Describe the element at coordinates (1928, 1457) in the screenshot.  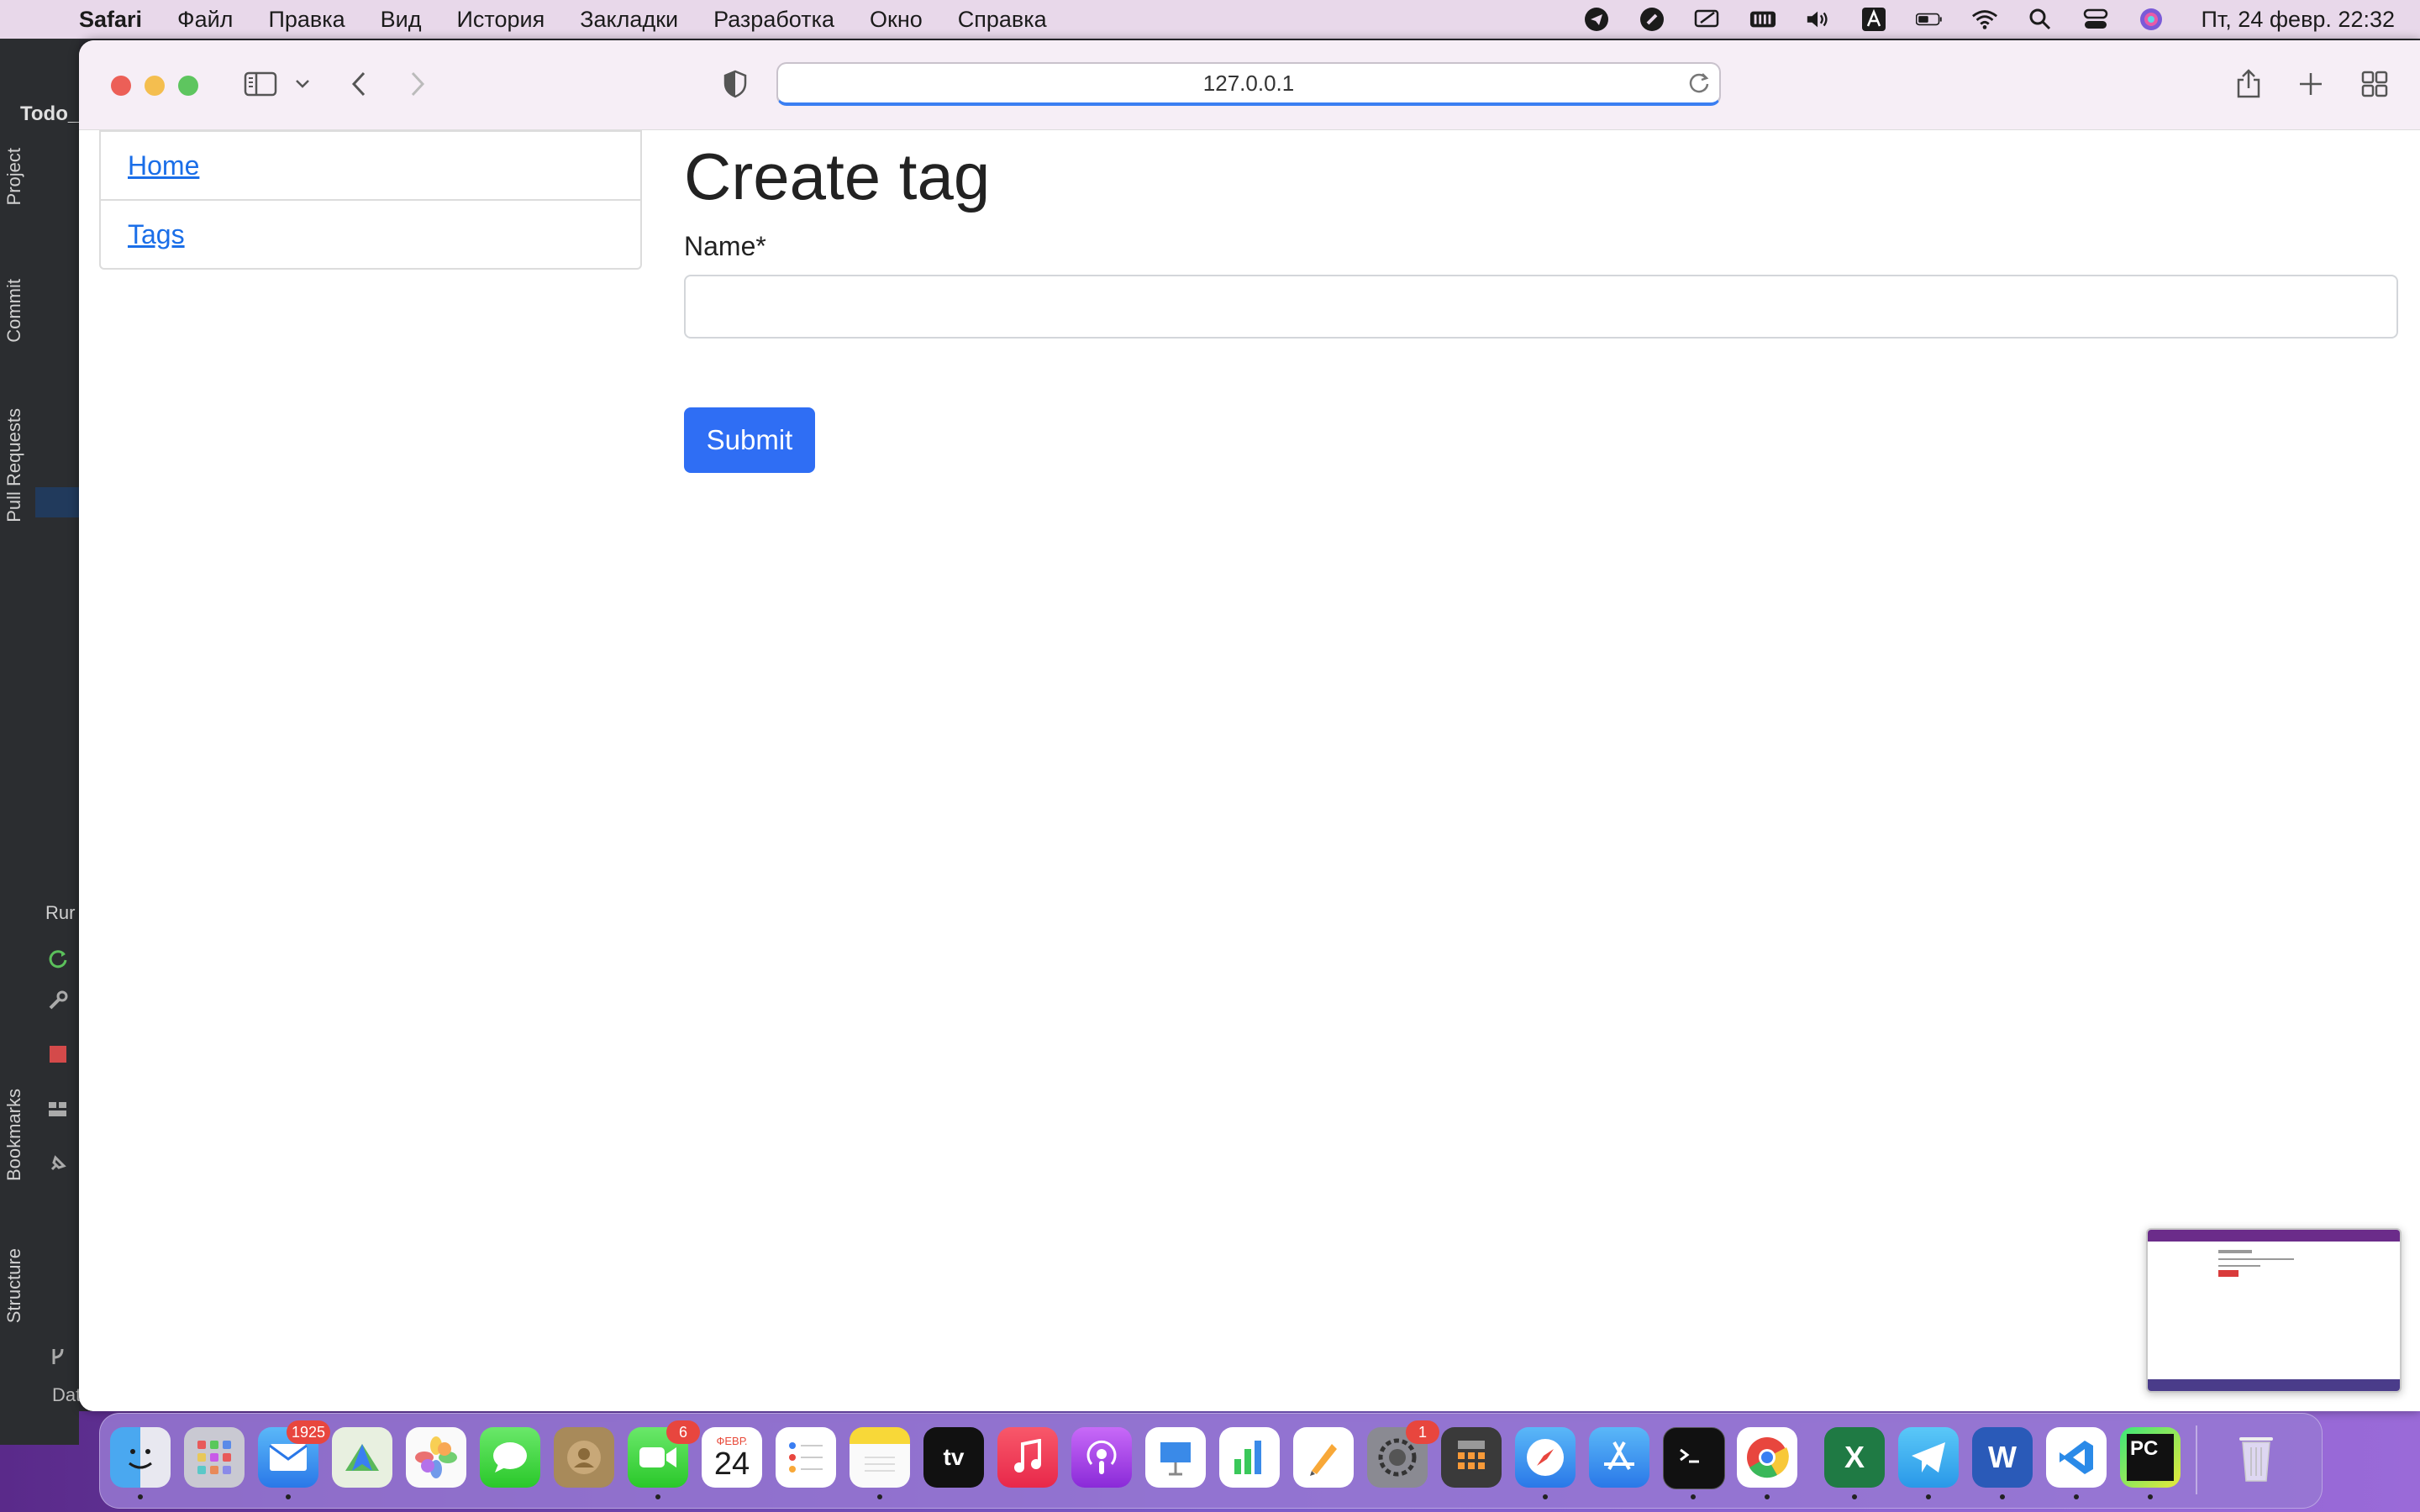
I see `telegram-icon` at that location.